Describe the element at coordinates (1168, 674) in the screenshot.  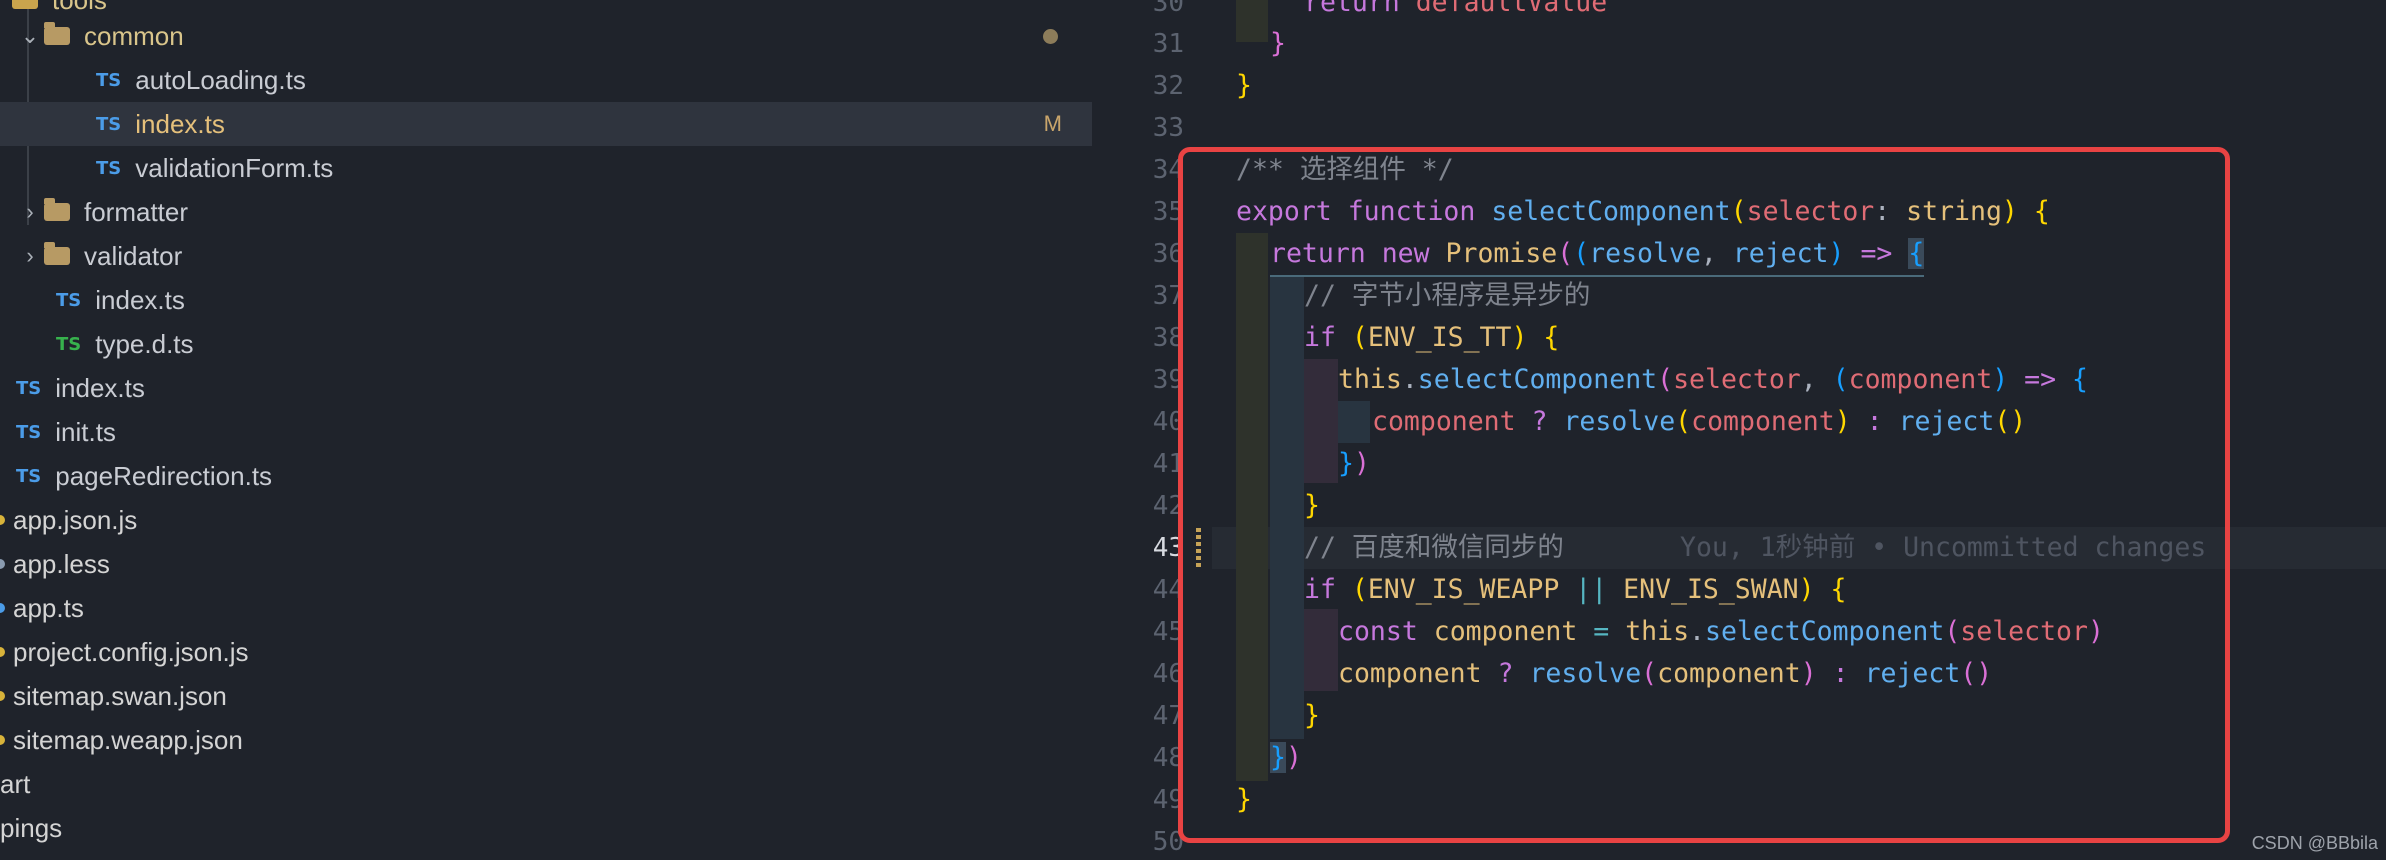
I see `line-number: 46` at that location.